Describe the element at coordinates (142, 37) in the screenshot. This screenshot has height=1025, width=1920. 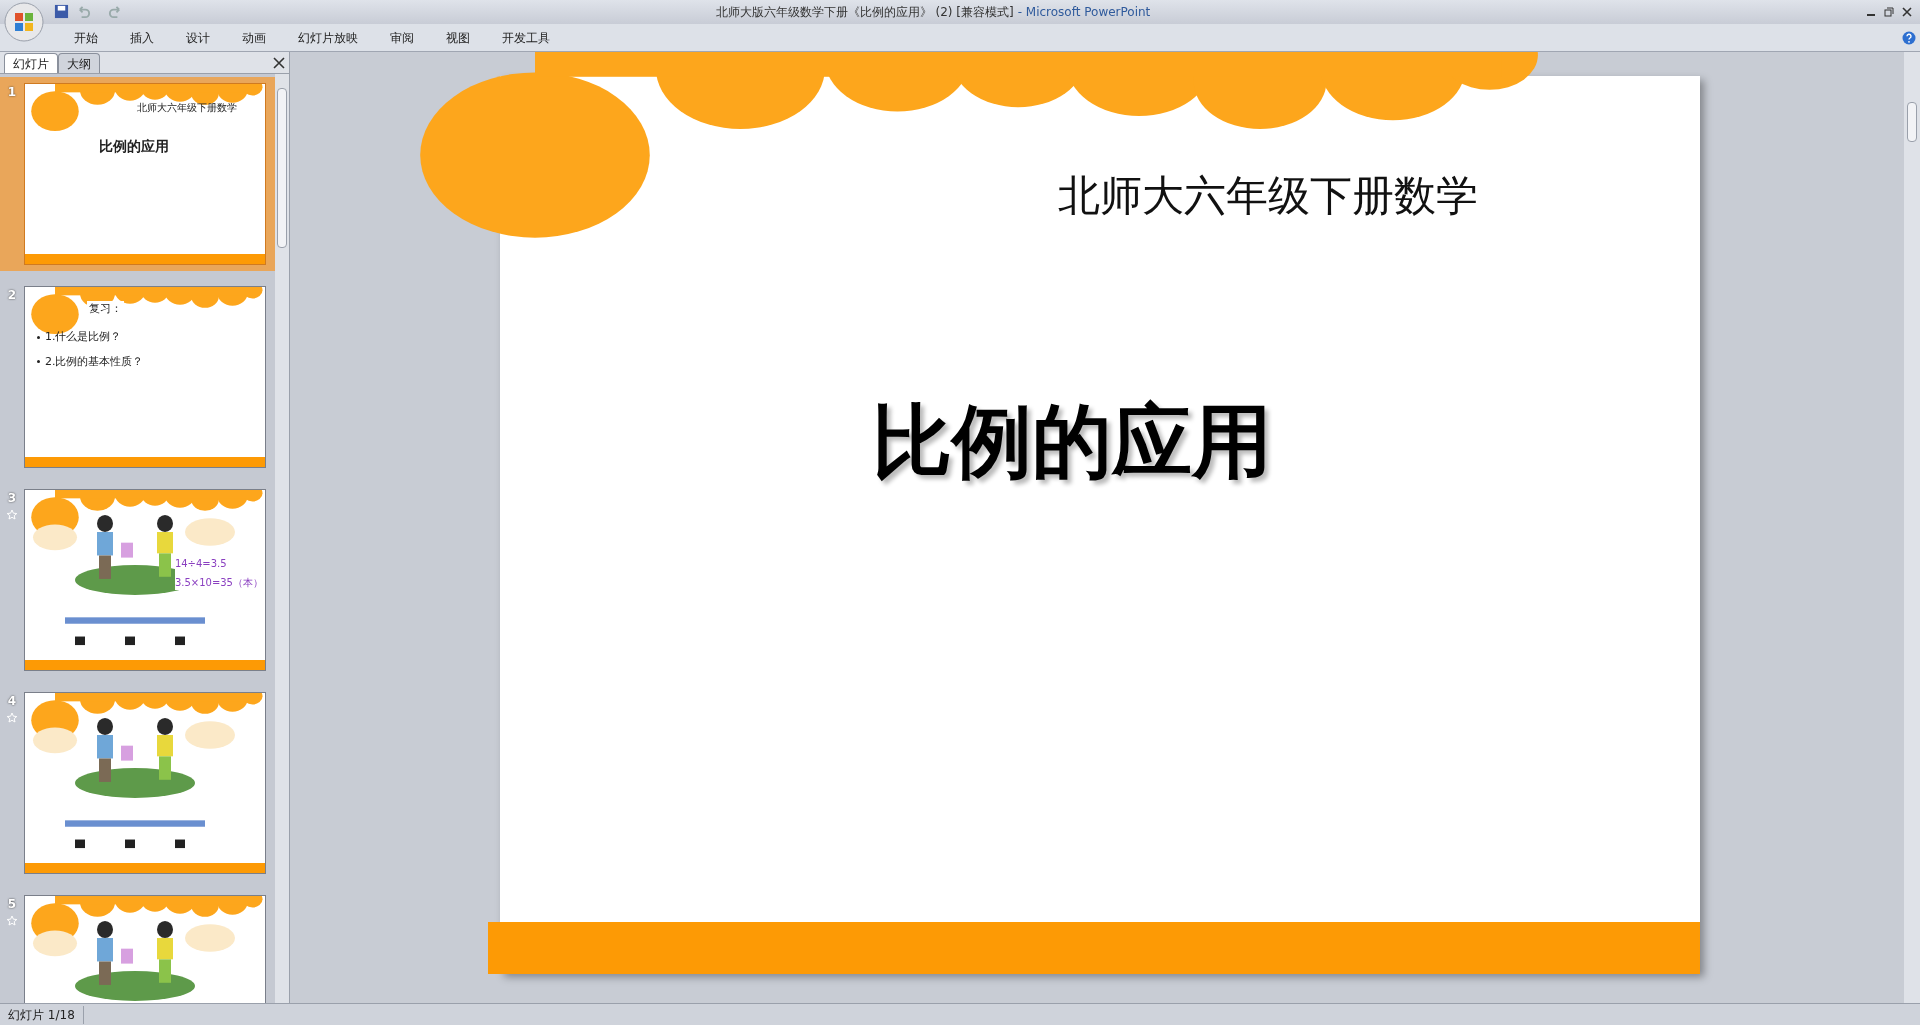
I see `ribbon-tab: 插入` at that location.